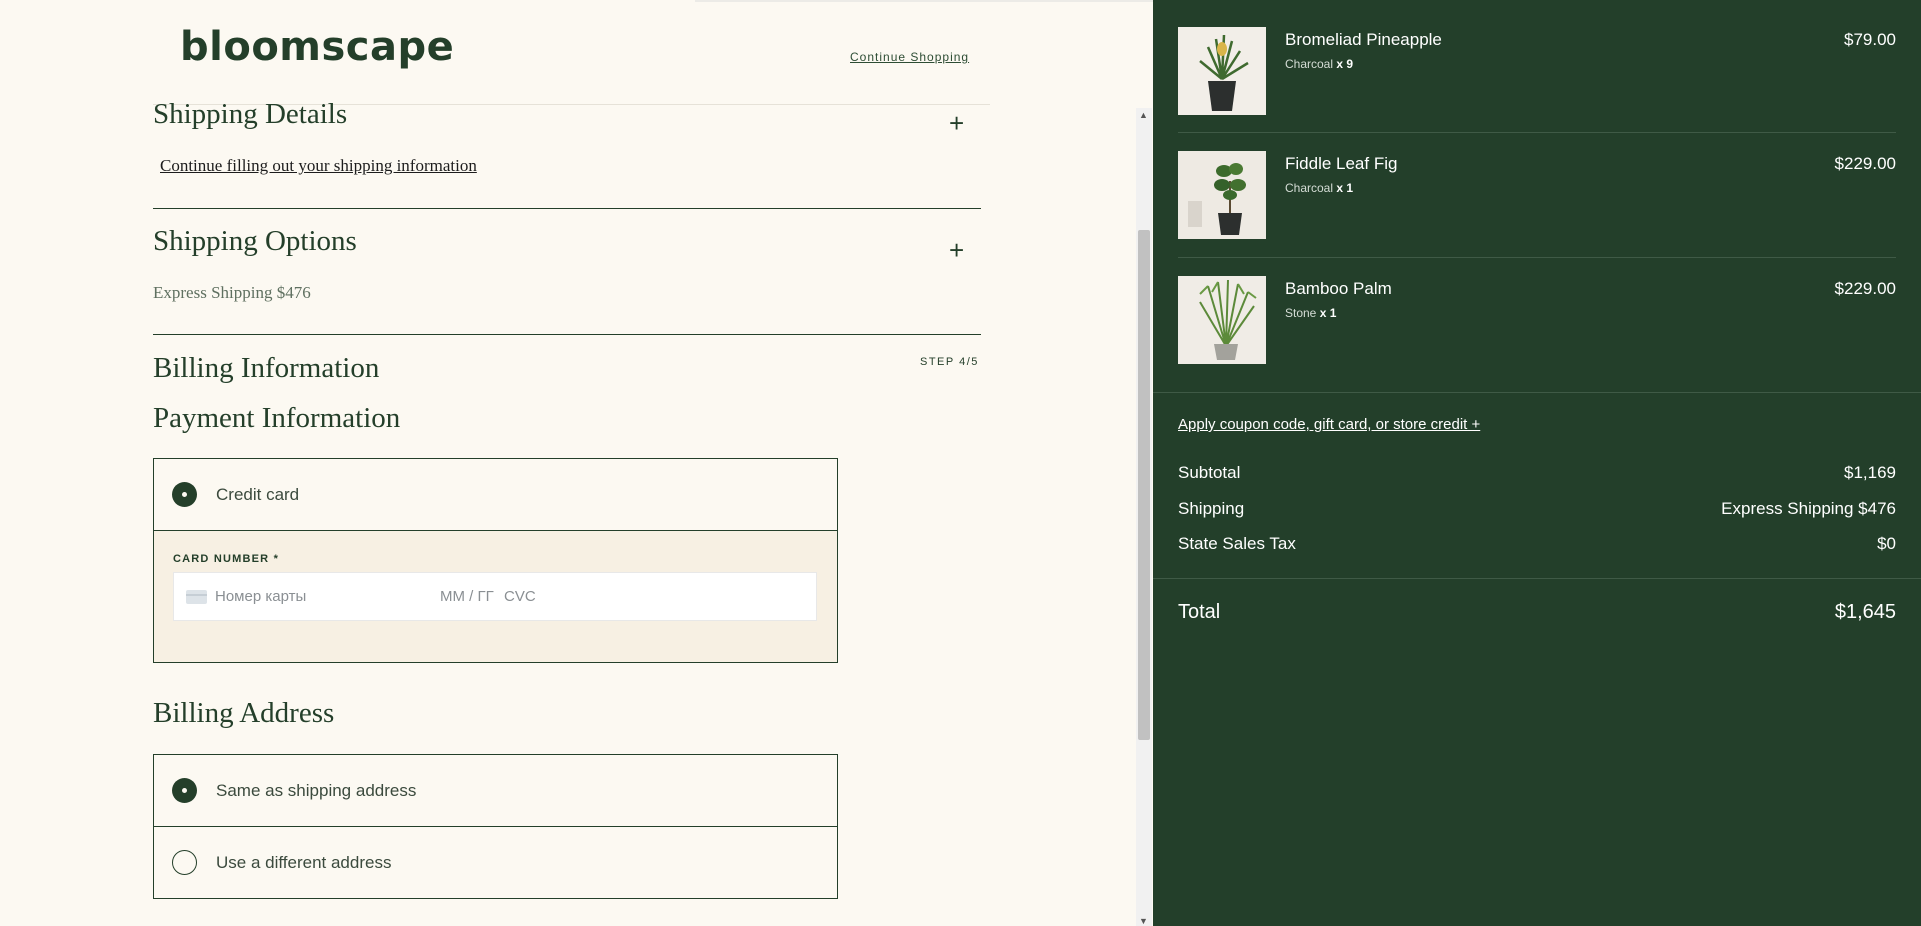  Describe the element at coordinates (924, 1) in the screenshot. I see `top-strip` at that location.